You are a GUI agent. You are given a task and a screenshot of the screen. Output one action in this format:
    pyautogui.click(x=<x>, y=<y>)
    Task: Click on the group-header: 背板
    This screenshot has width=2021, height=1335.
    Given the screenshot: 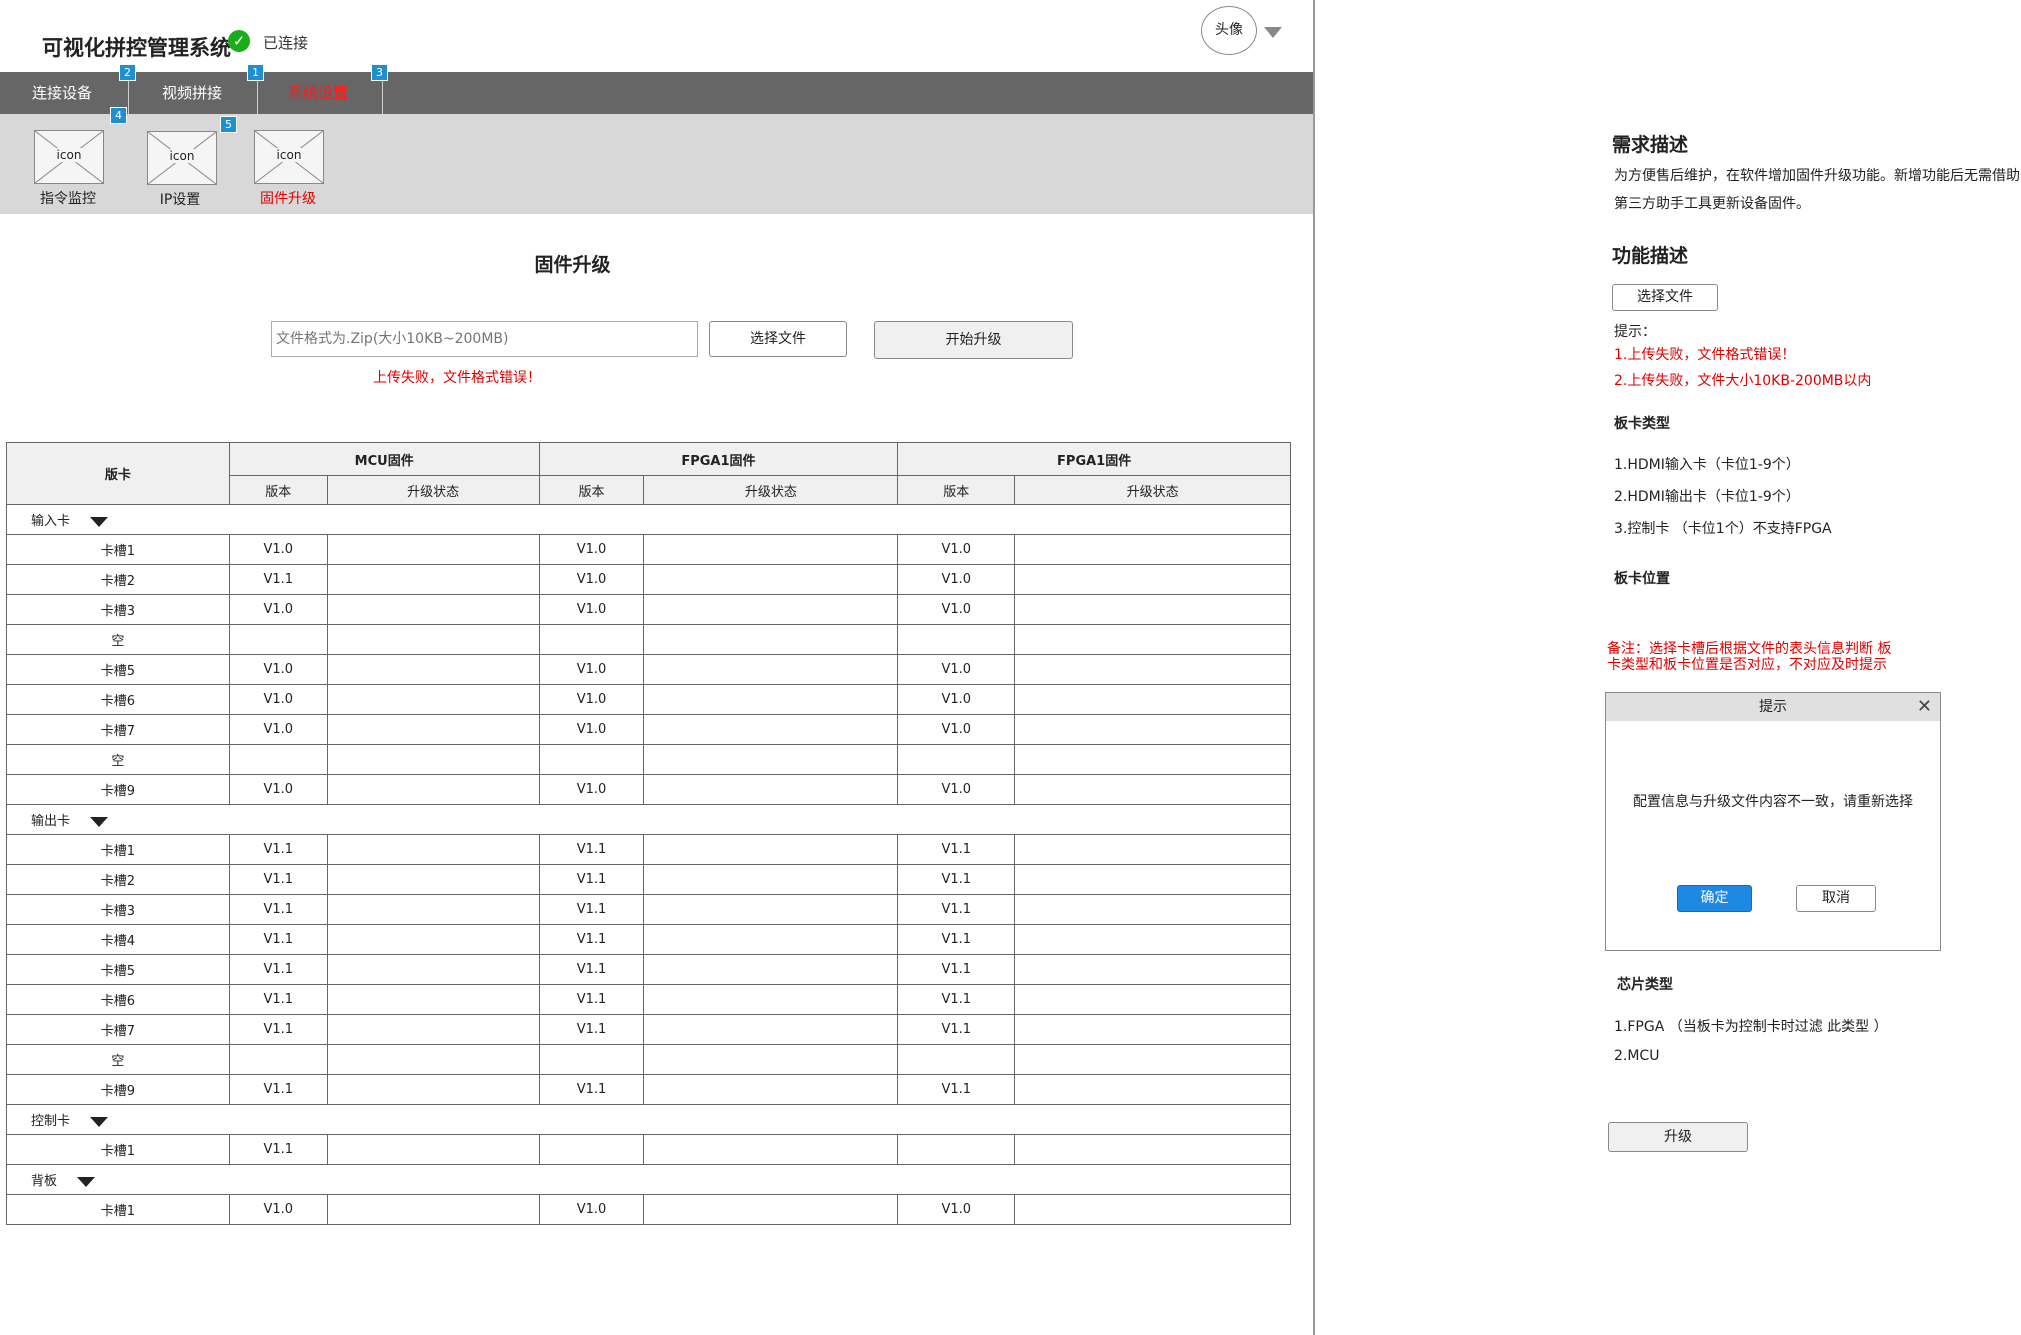 What is the action you would take?
    pyautogui.click(x=648, y=1179)
    